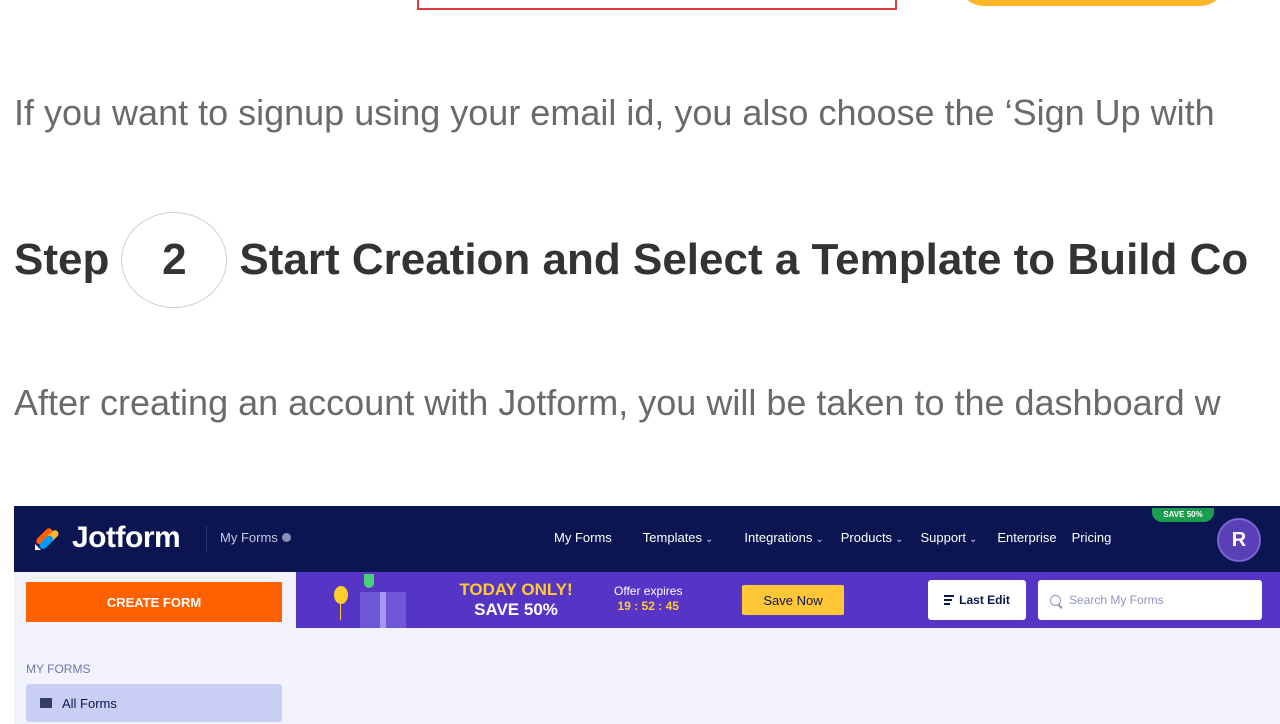  I want to click on create-form-button: CREATE FORM, so click(154, 602).